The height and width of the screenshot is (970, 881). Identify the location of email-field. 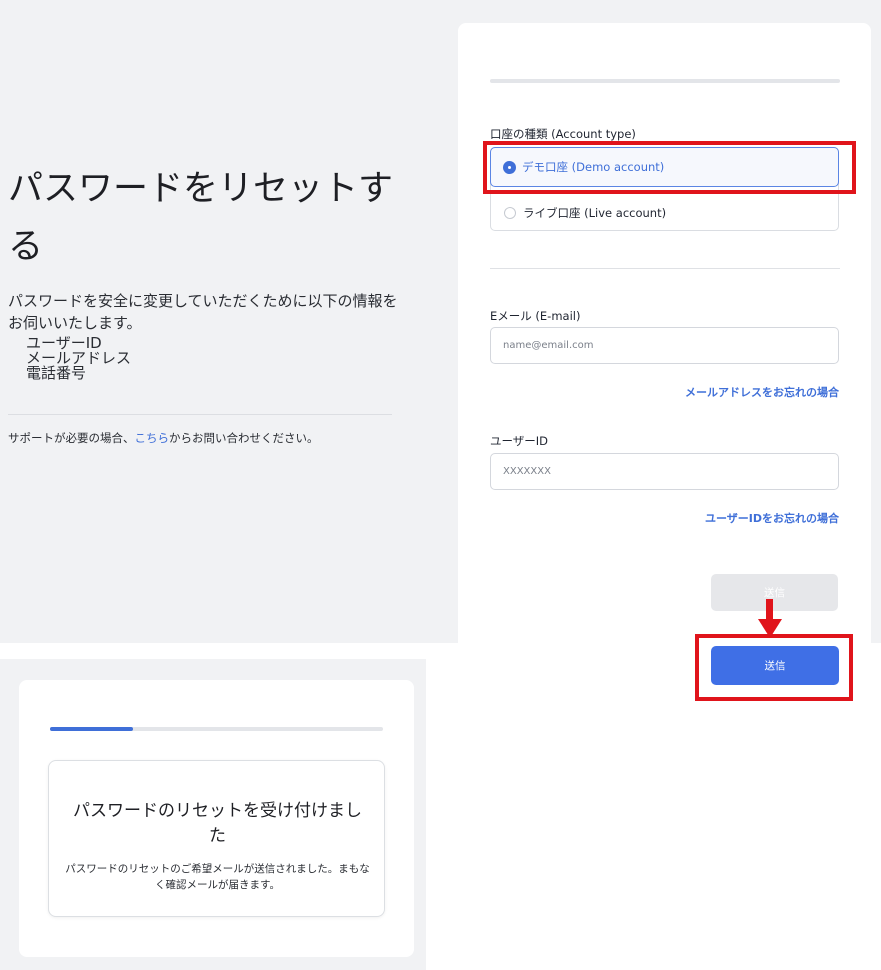
(664, 345).